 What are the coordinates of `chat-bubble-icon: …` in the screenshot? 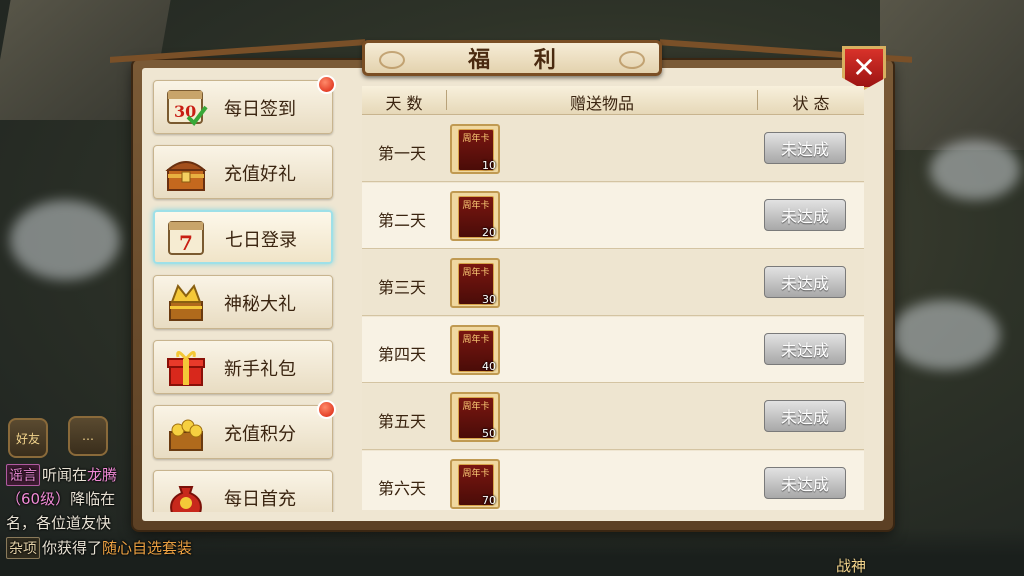 It's located at (88, 436).